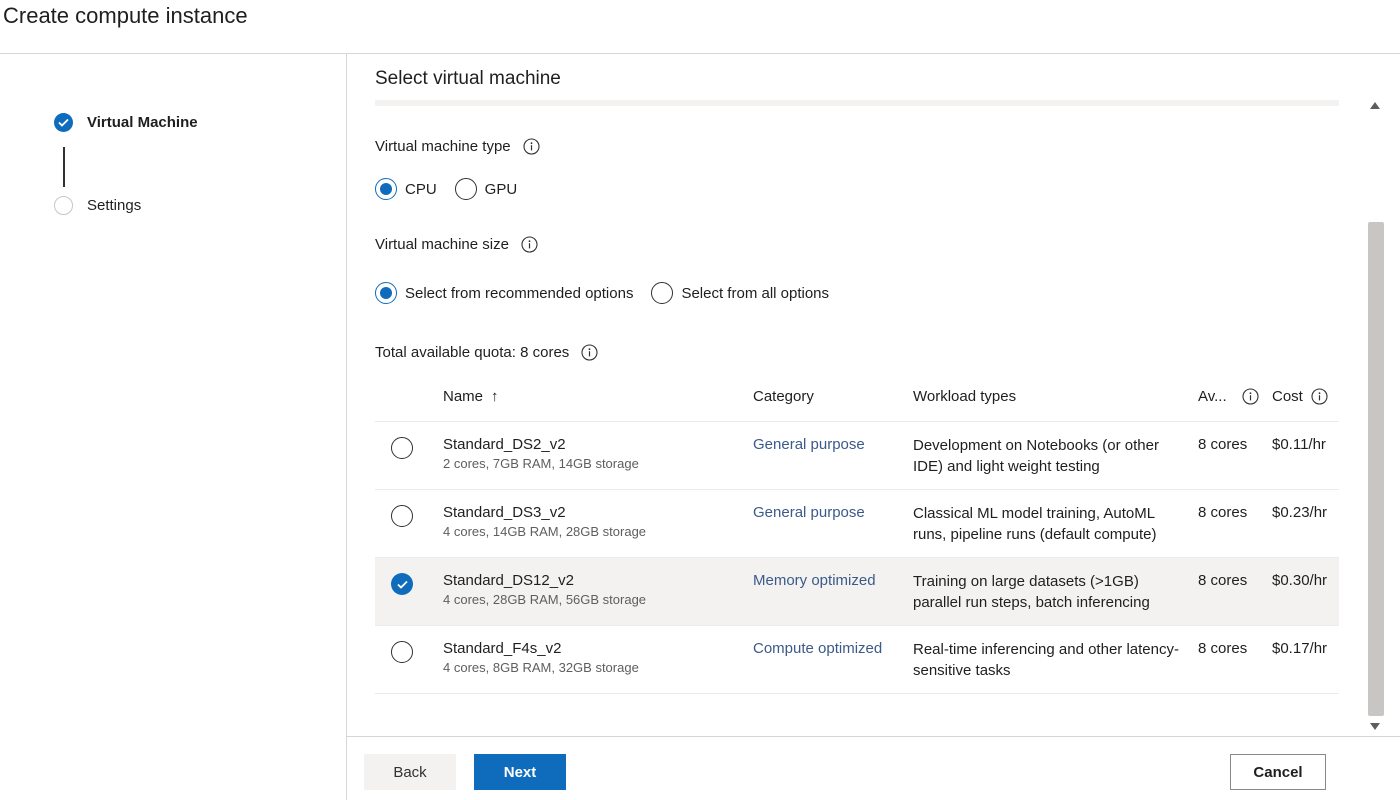 The height and width of the screenshot is (800, 1400). What do you see at coordinates (472, 352) in the screenshot?
I see `quota-label-text: Total available quota: 8 cores` at bounding box center [472, 352].